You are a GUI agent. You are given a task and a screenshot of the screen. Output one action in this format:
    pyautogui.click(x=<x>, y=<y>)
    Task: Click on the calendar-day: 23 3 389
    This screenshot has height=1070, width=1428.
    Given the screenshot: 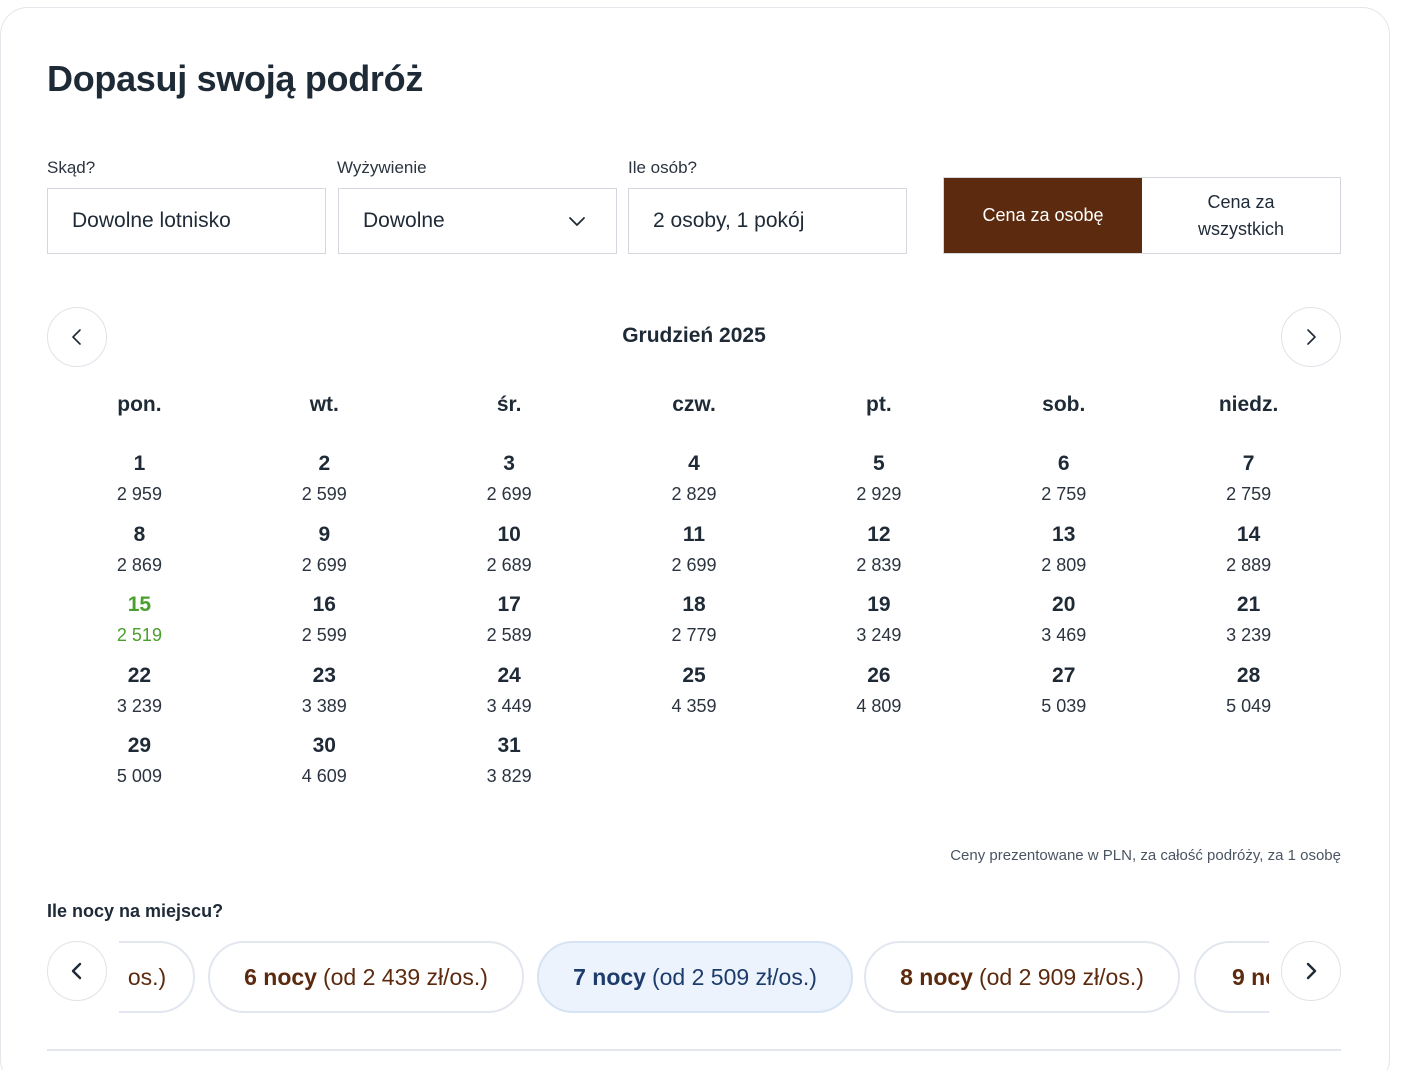 What is the action you would take?
    pyautogui.click(x=324, y=696)
    